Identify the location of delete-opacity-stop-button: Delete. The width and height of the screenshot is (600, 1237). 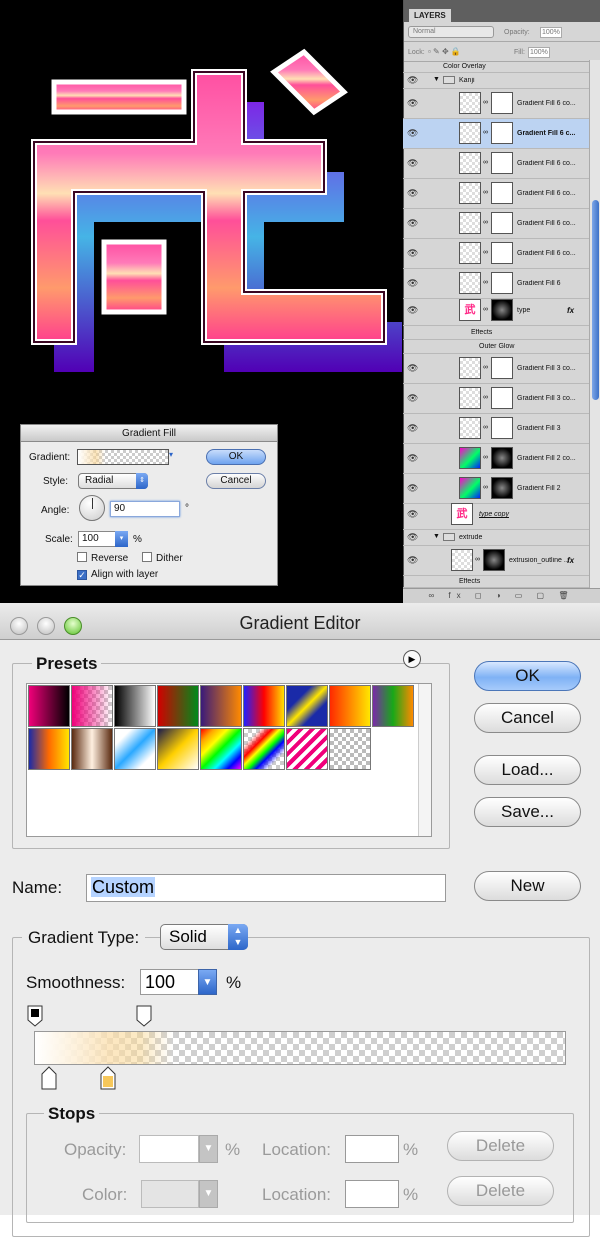
(500, 1146).